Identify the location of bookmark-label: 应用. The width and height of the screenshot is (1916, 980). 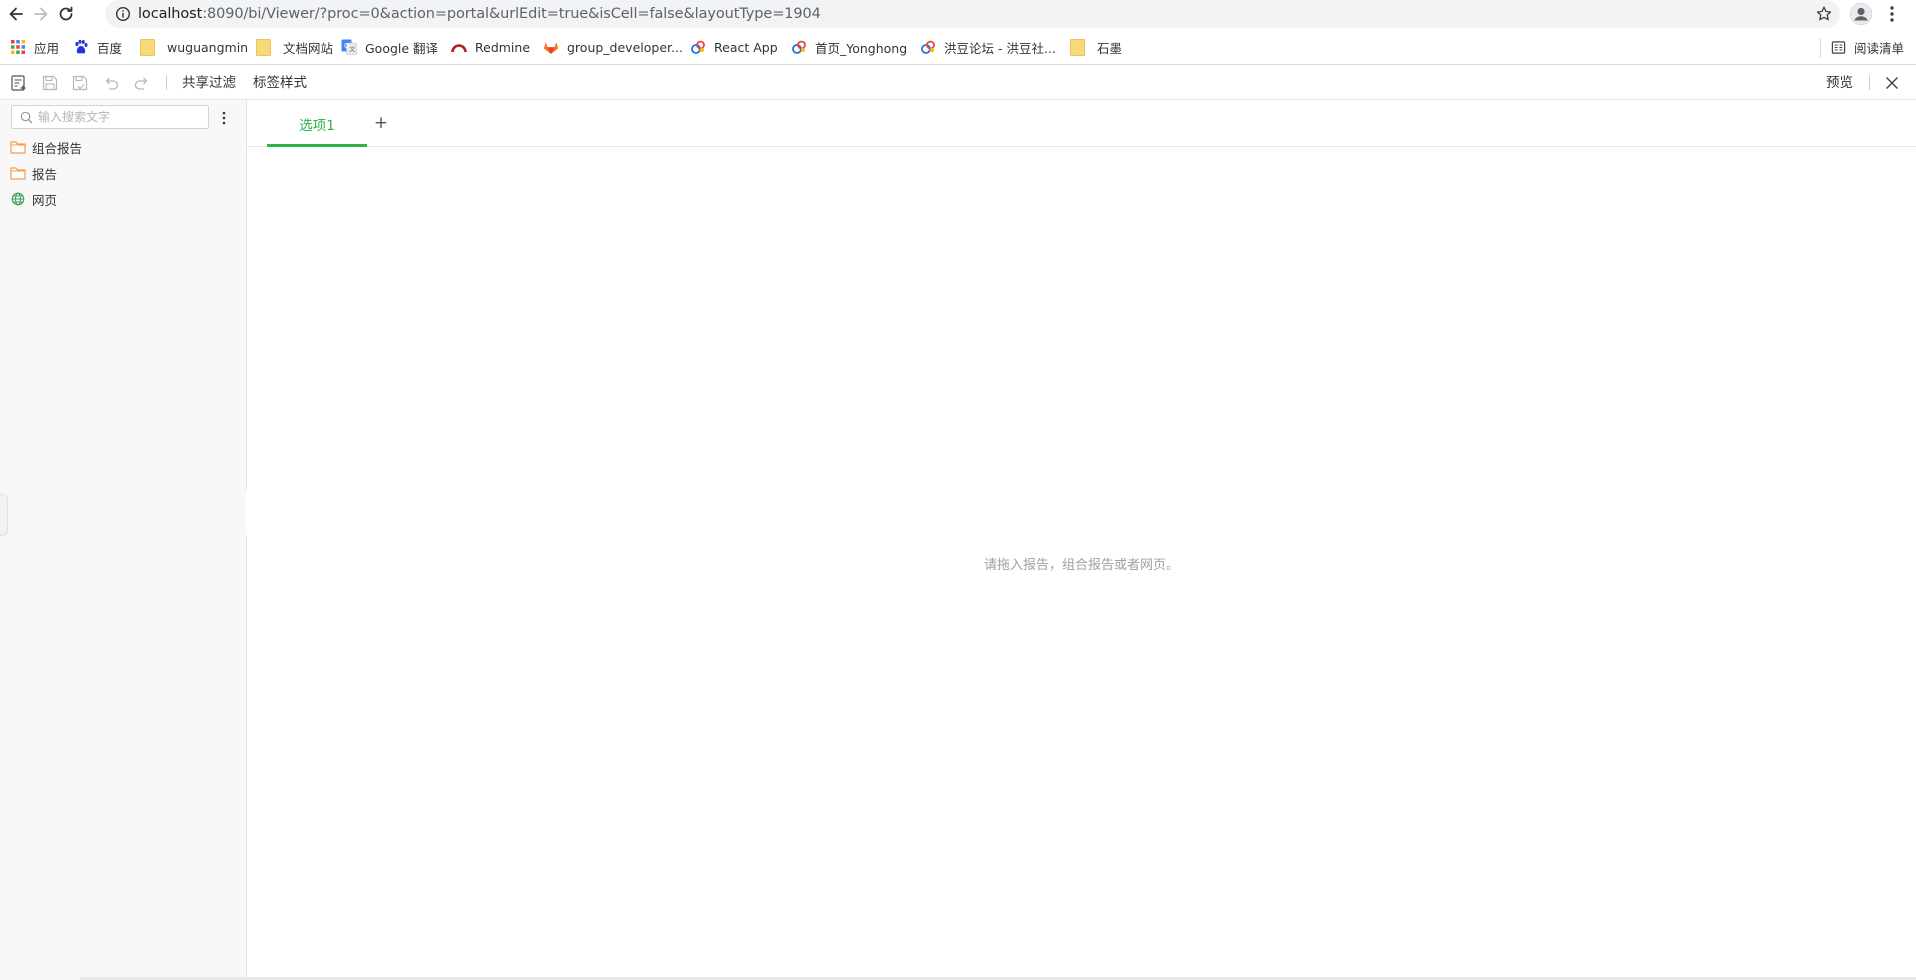
(47, 48).